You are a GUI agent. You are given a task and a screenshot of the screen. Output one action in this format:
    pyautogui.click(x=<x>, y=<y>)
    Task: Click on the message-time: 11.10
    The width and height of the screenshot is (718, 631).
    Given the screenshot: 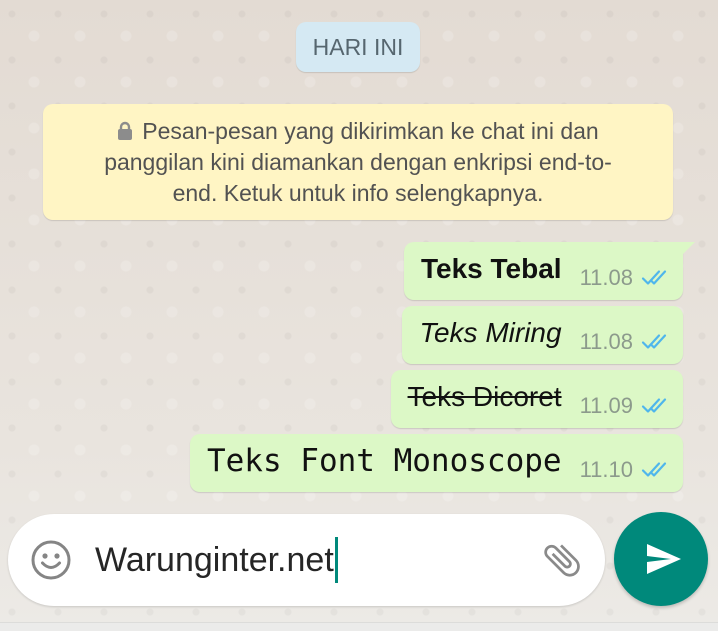 What is the action you would take?
    pyautogui.click(x=606, y=469)
    